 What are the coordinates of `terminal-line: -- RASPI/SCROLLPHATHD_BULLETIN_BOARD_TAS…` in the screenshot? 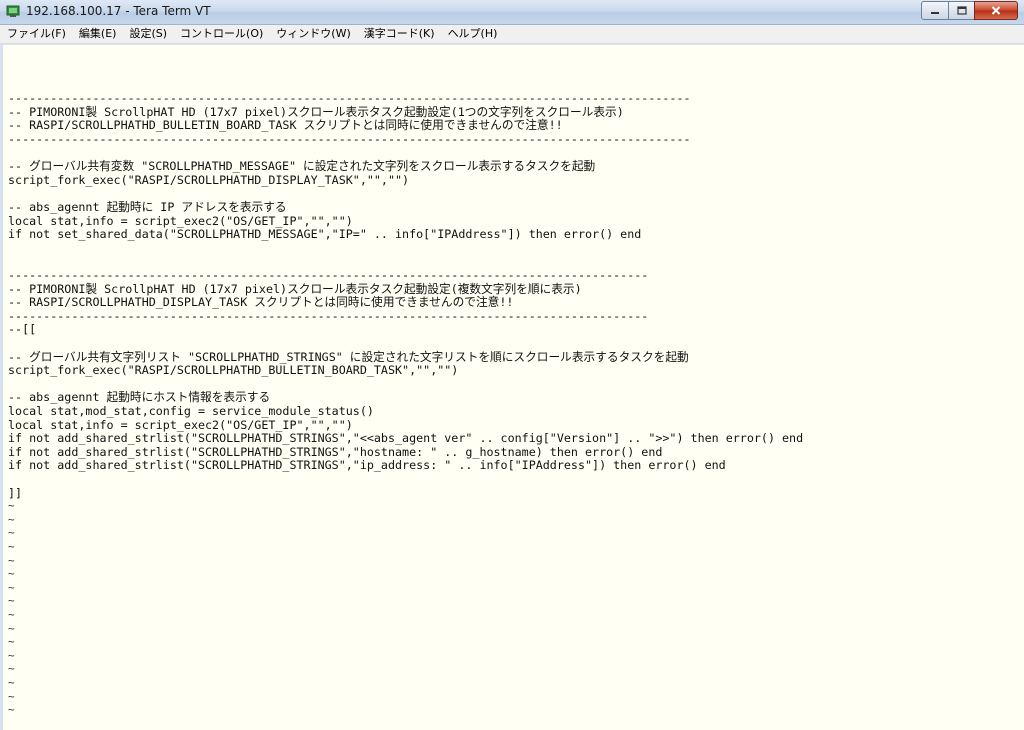 It's located at (285, 125).